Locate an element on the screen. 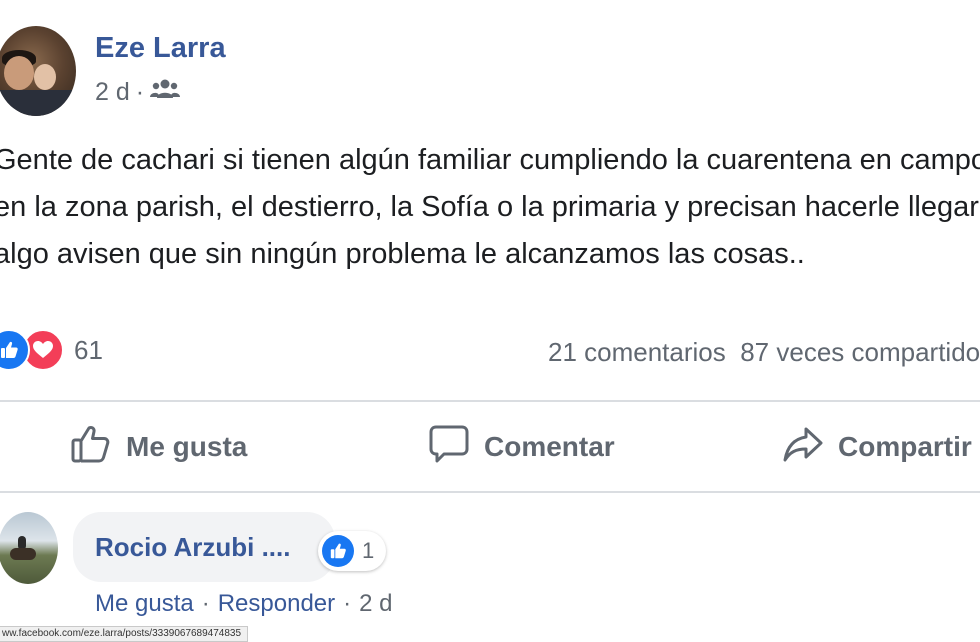 Image resolution: width=980 pixels, height=642 pixels. speech-bubble-icon is located at coordinates (449, 447).